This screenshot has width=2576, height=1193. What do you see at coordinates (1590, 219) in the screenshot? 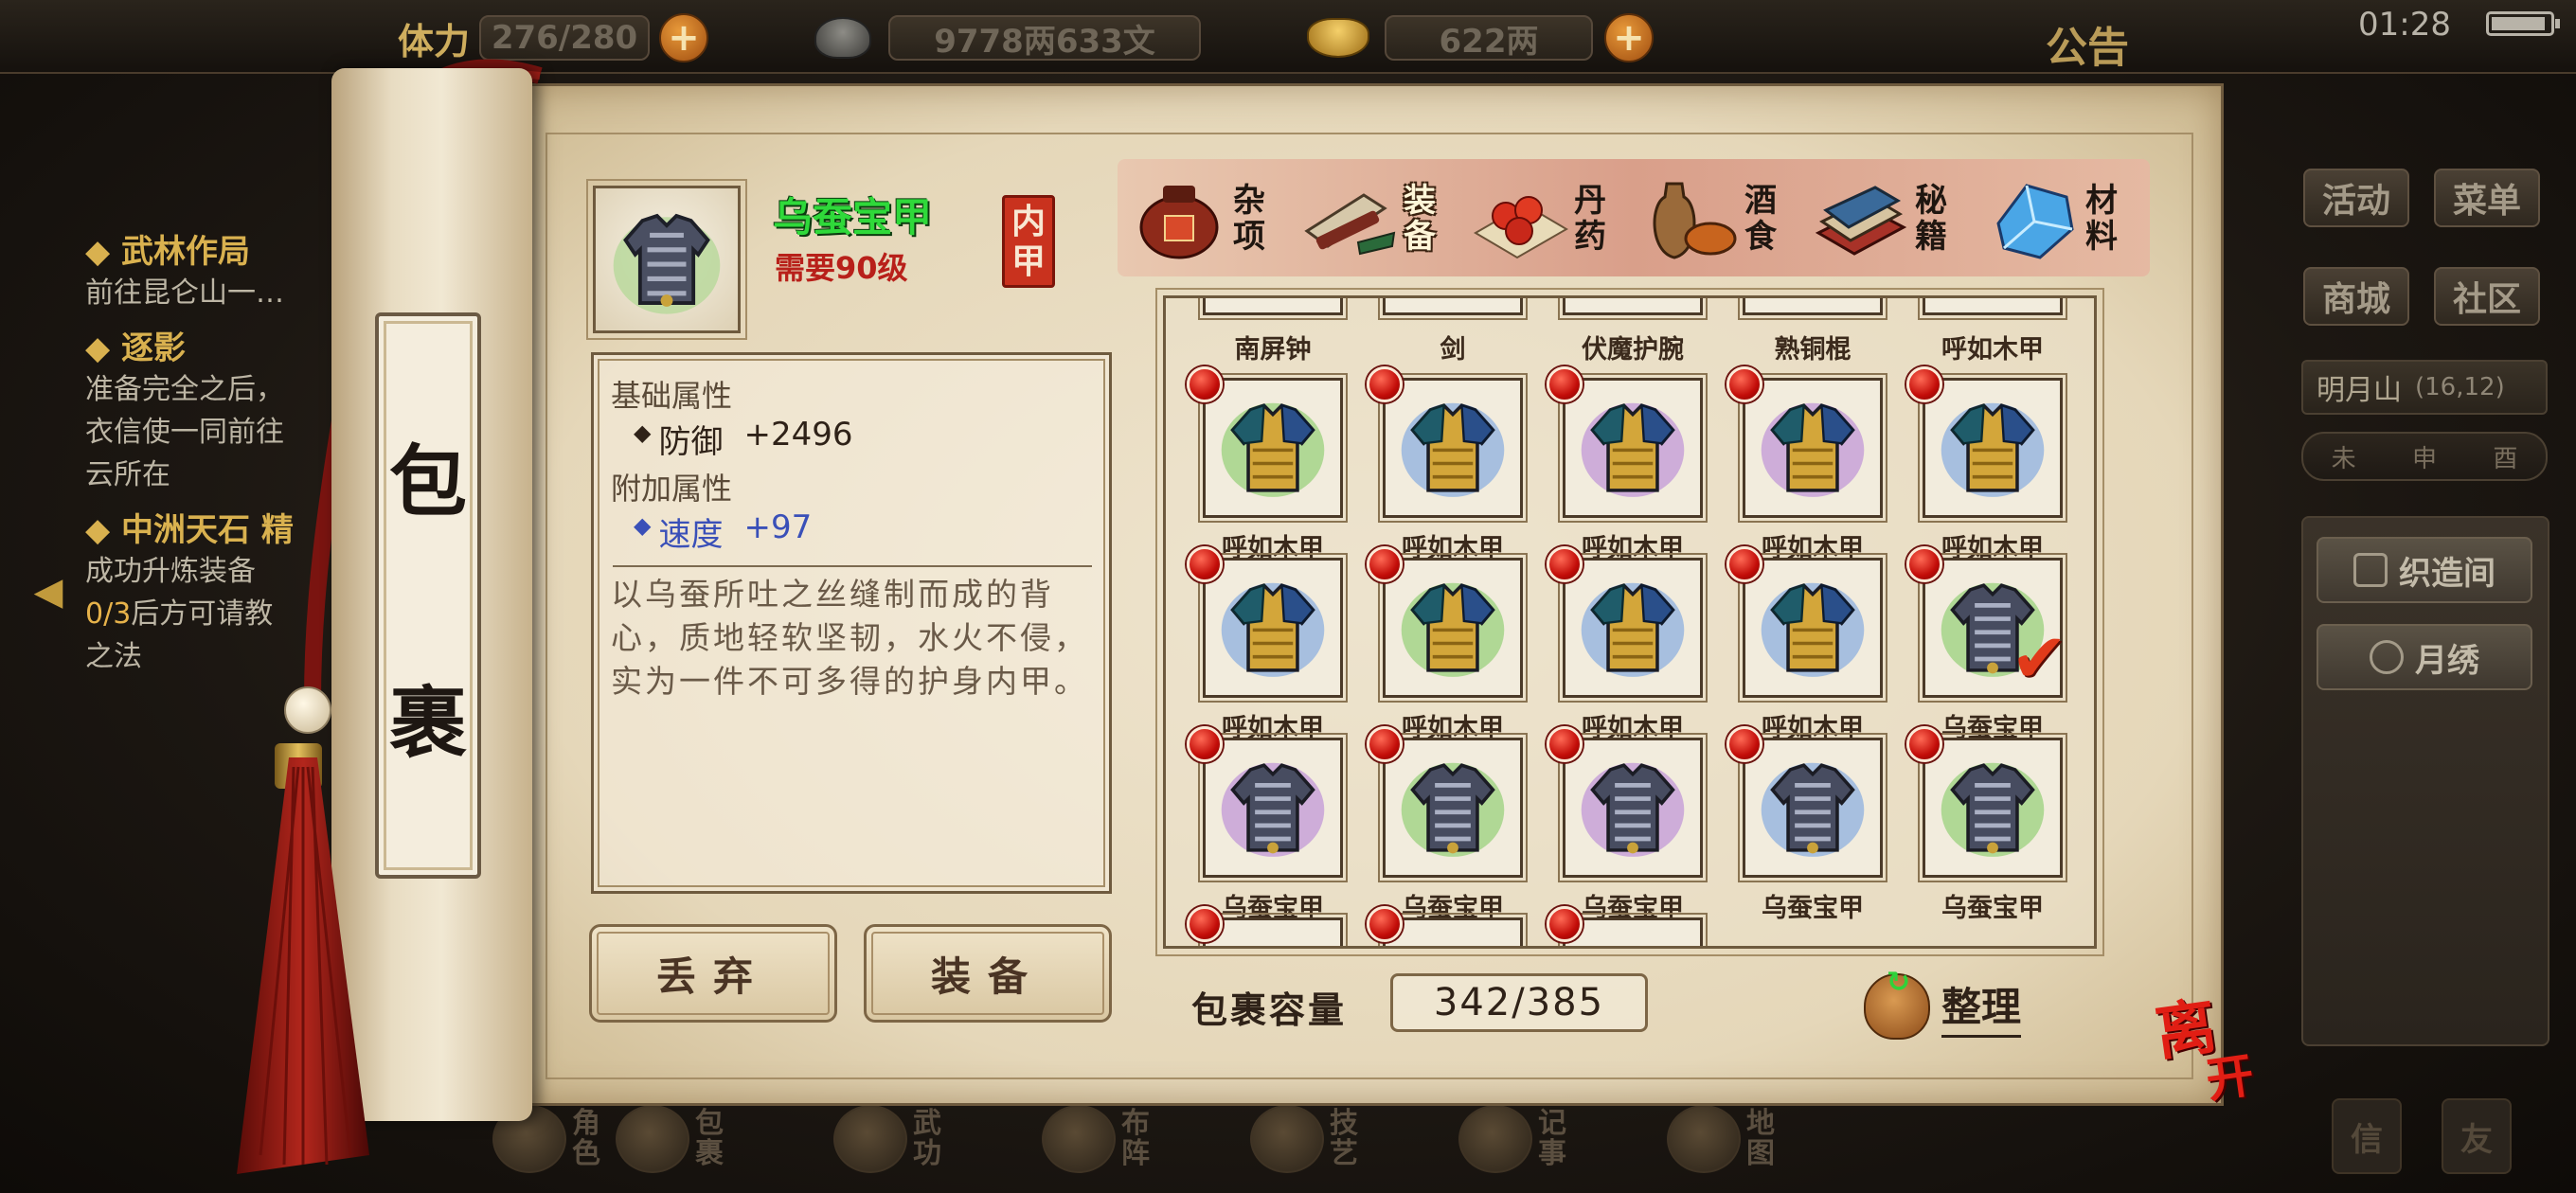
I see `tab-label: 丹药` at bounding box center [1590, 219].